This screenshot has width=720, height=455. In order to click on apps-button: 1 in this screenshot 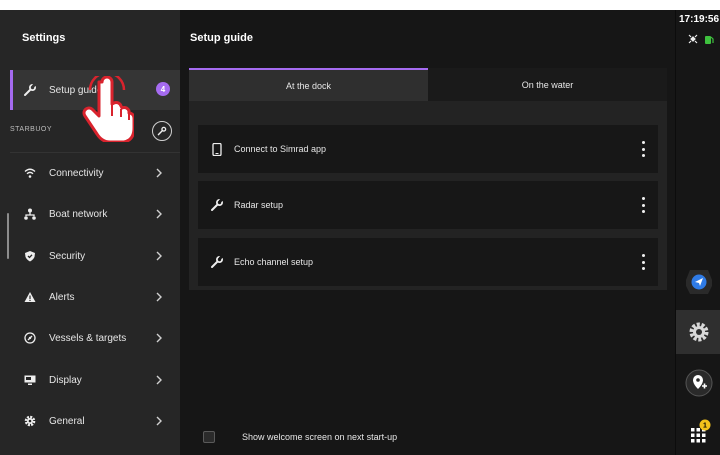, I will do `click(699, 431)`.